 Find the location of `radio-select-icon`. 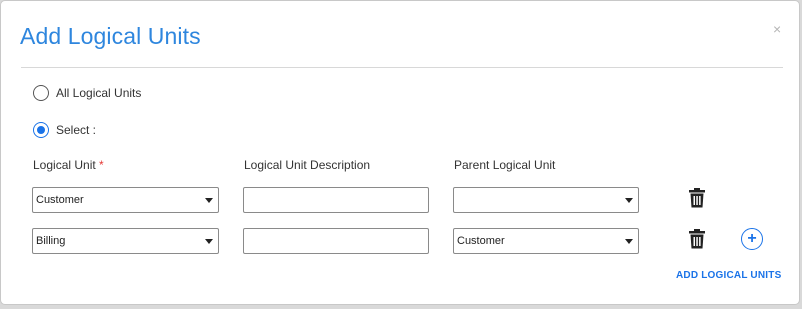

radio-select-icon is located at coordinates (41, 130).